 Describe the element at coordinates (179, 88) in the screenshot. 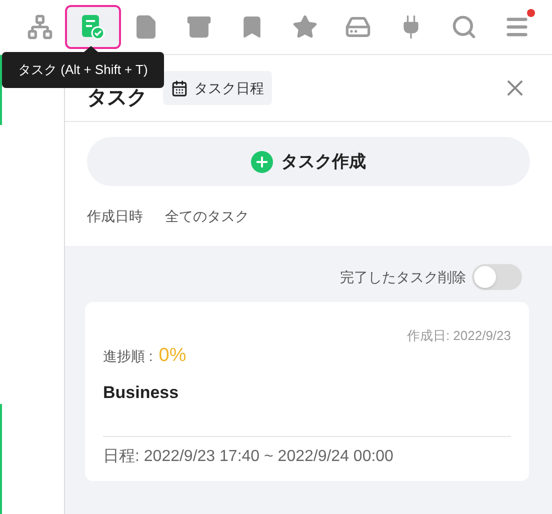

I see `calendar-icon` at that location.